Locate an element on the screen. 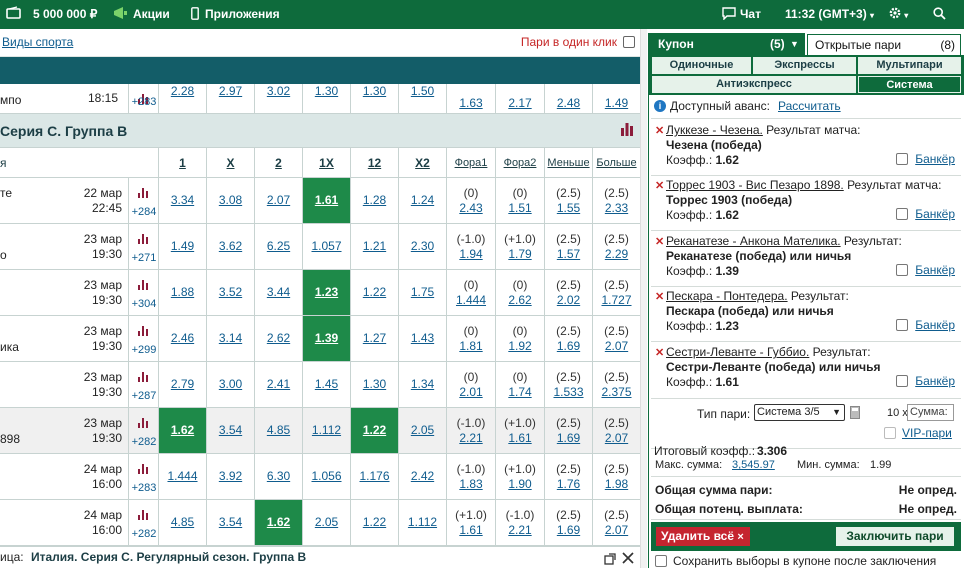 This screenshot has height=571, width=964. tab-single: Одиночные is located at coordinates (701, 65).